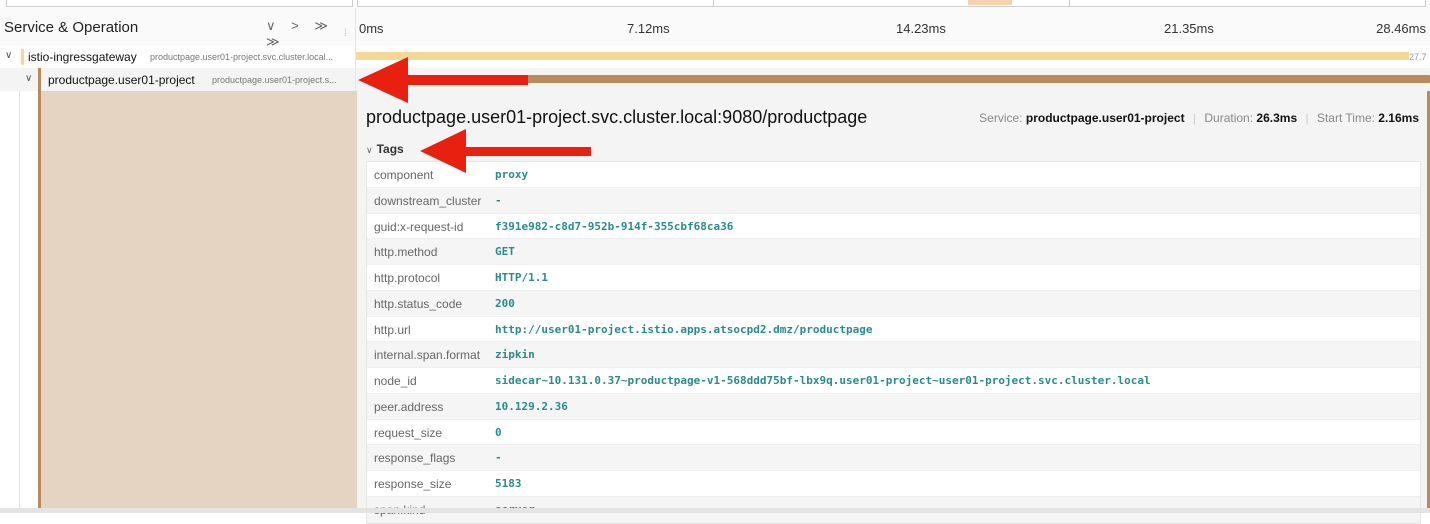 This screenshot has height=524, width=1430. Describe the element at coordinates (392, 329) in the screenshot. I see `tag-key: http.url` at that location.